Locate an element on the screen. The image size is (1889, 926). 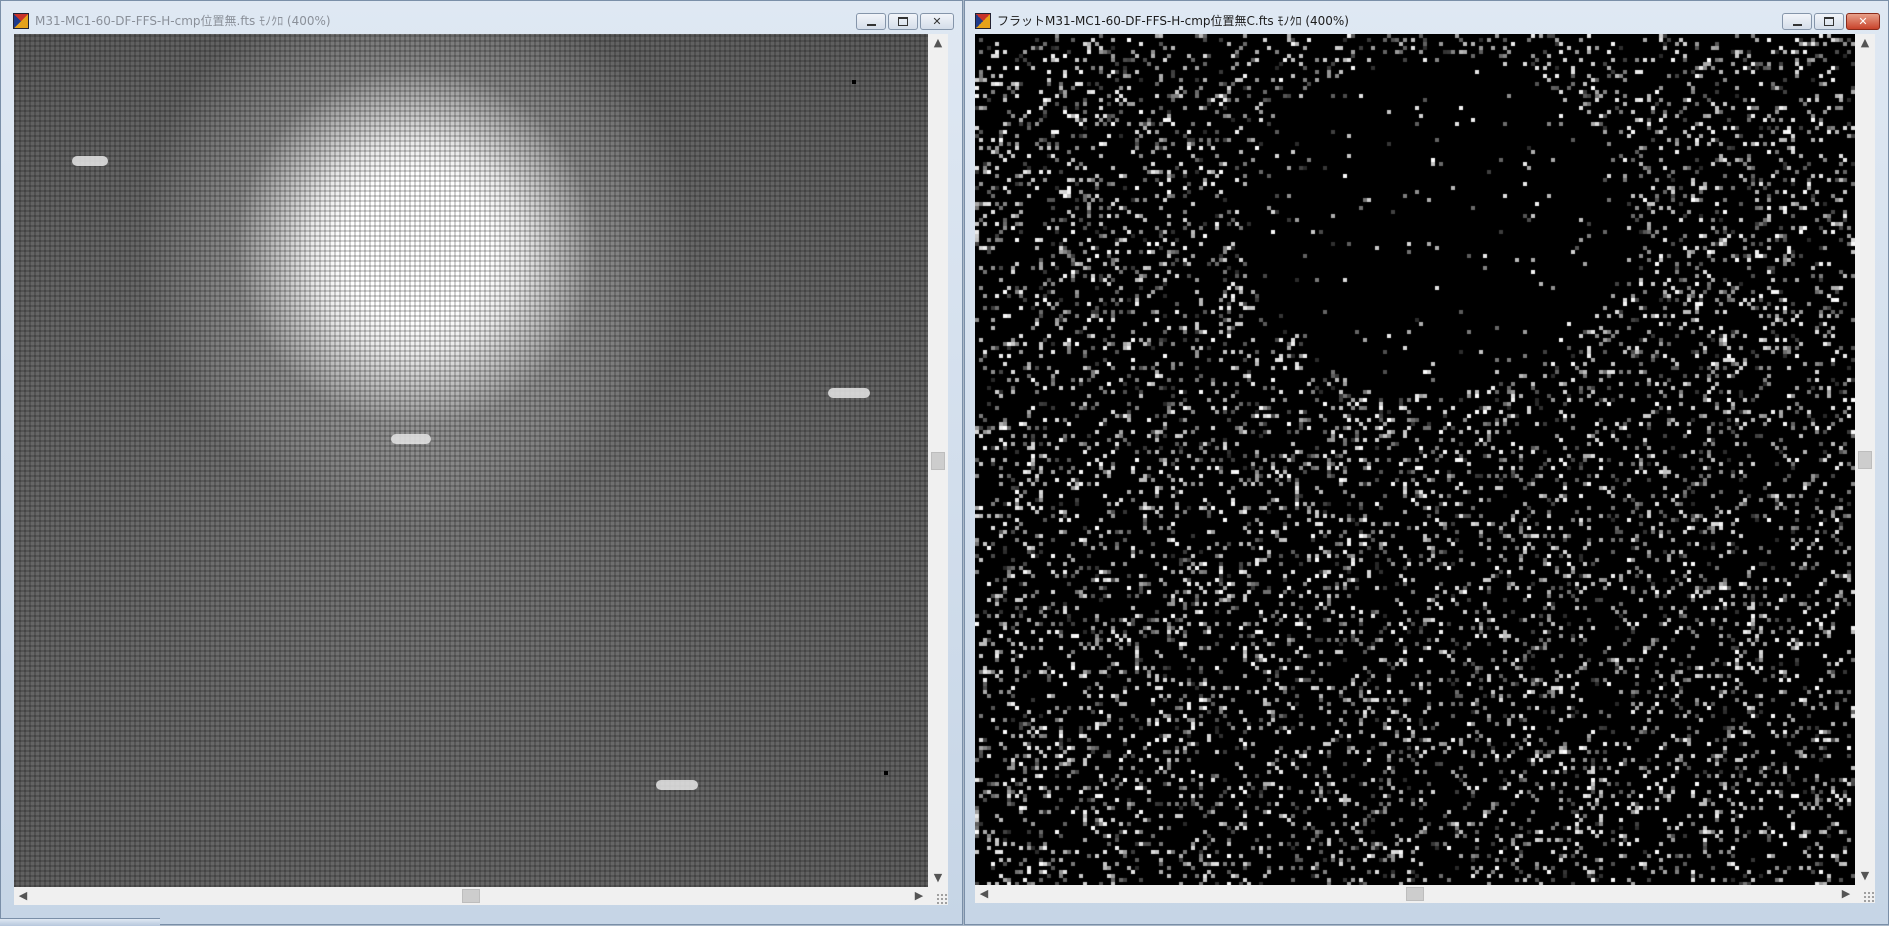
right-window-caption-buttons is located at coordinates (1831, 21).